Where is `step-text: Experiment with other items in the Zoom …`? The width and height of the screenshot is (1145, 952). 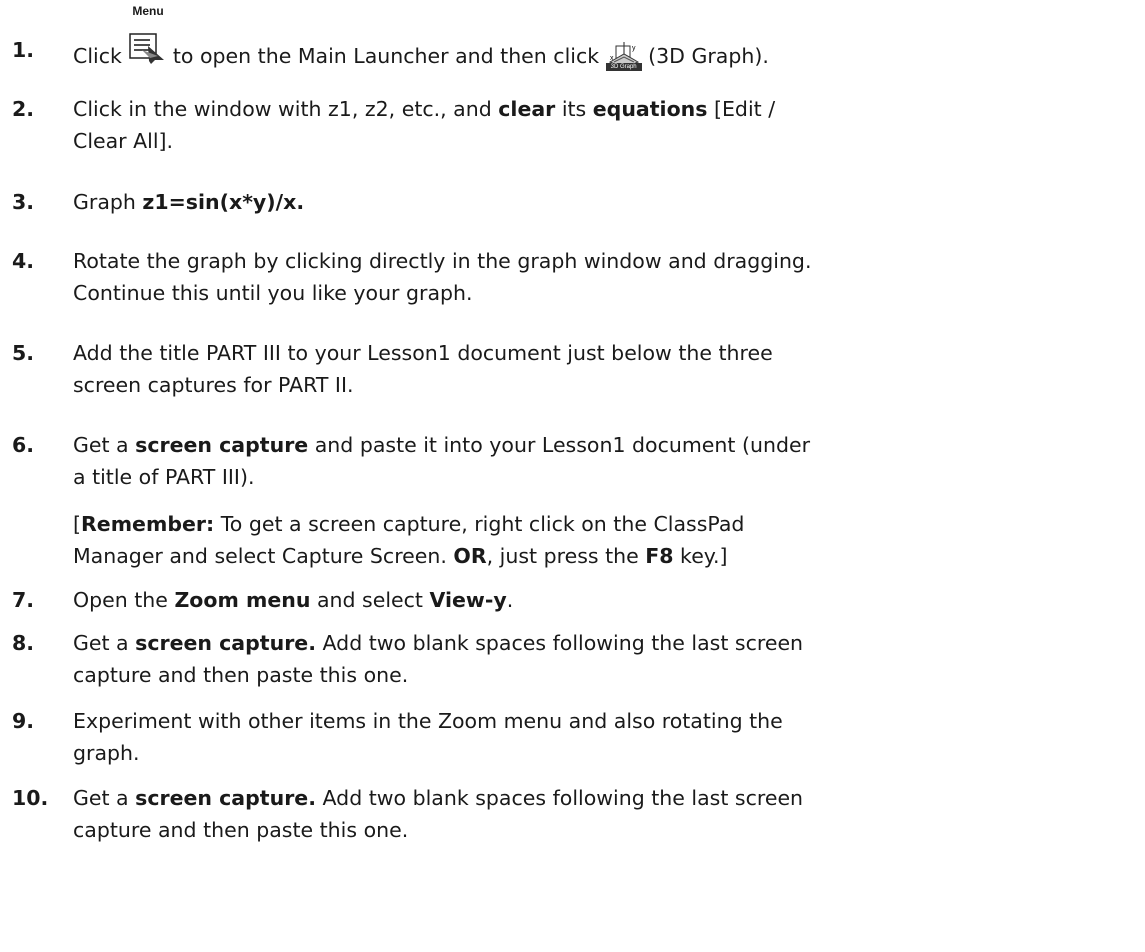 step-text: Experiment with other items in the Zoom … is located at coordinates (428, 721).